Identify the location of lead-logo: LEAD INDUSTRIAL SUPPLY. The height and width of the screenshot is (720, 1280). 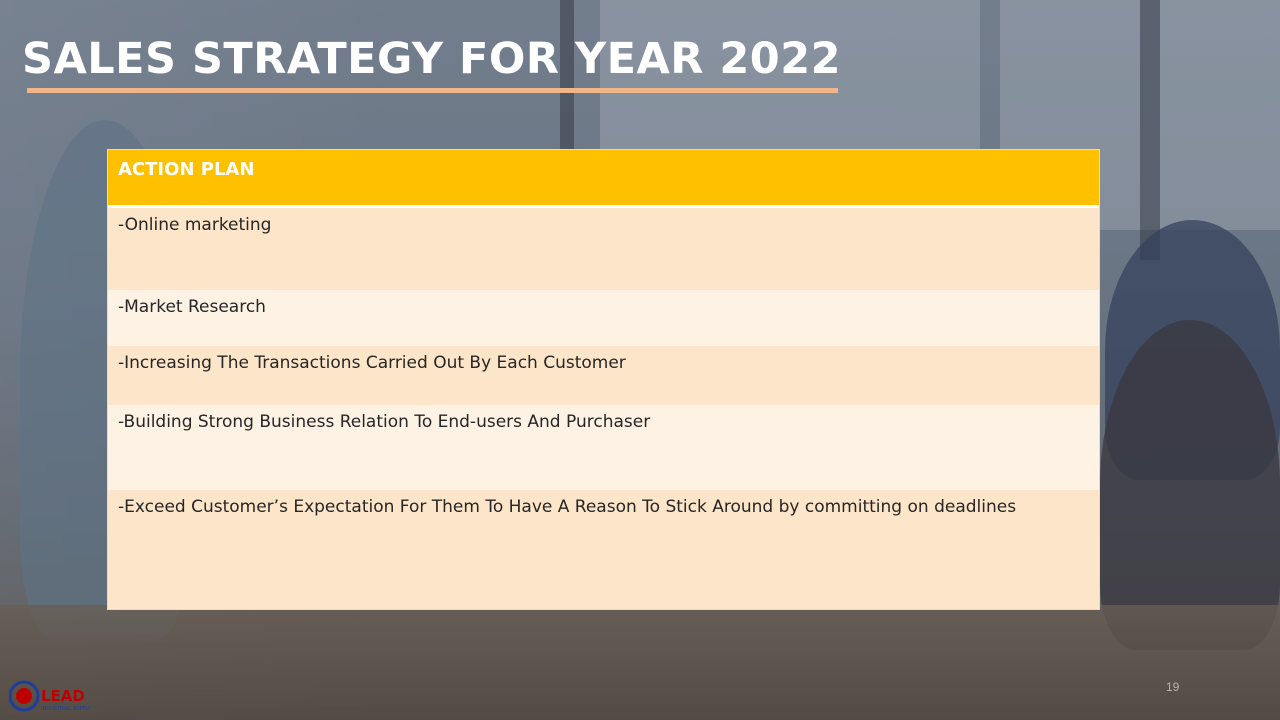
(50, 696).